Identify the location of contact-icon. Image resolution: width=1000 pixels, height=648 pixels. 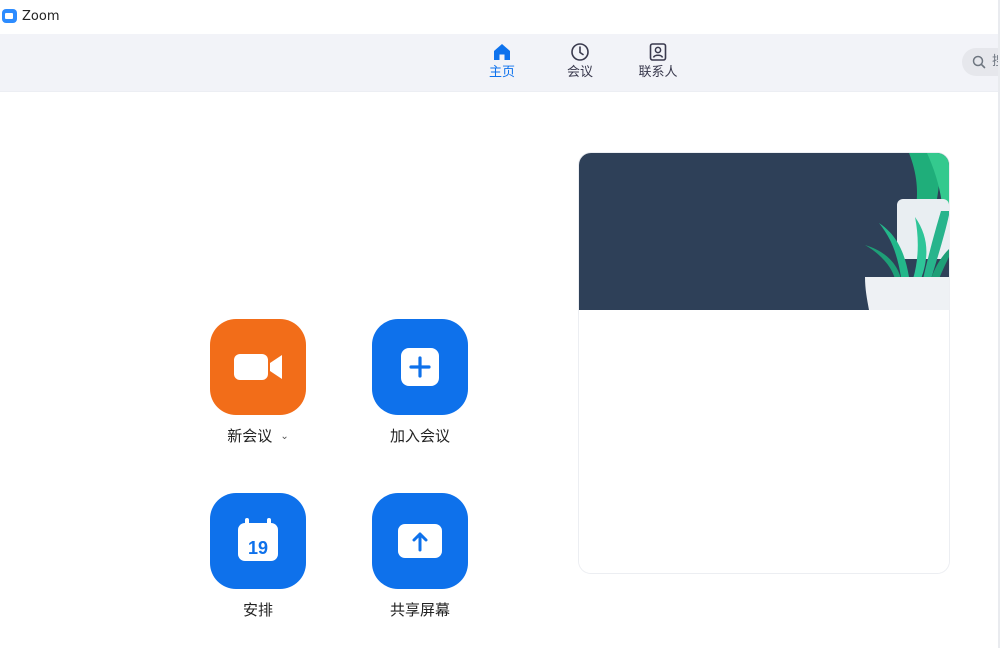
(658, 52).